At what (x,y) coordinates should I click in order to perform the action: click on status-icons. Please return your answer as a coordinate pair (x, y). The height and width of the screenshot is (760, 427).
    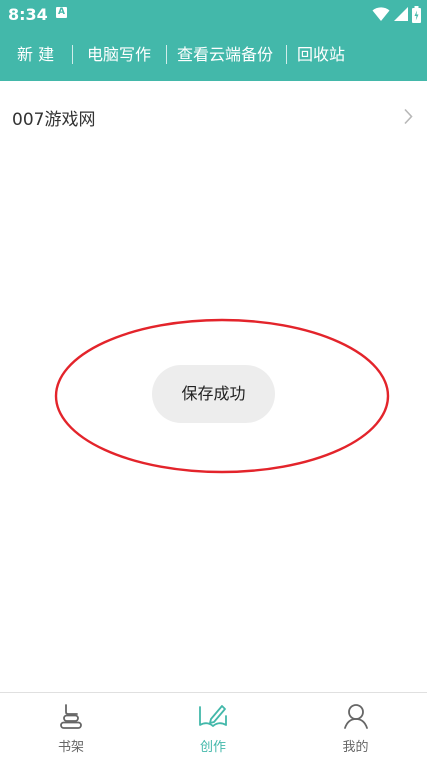
    Looking at the image, I should click on (396, 14).